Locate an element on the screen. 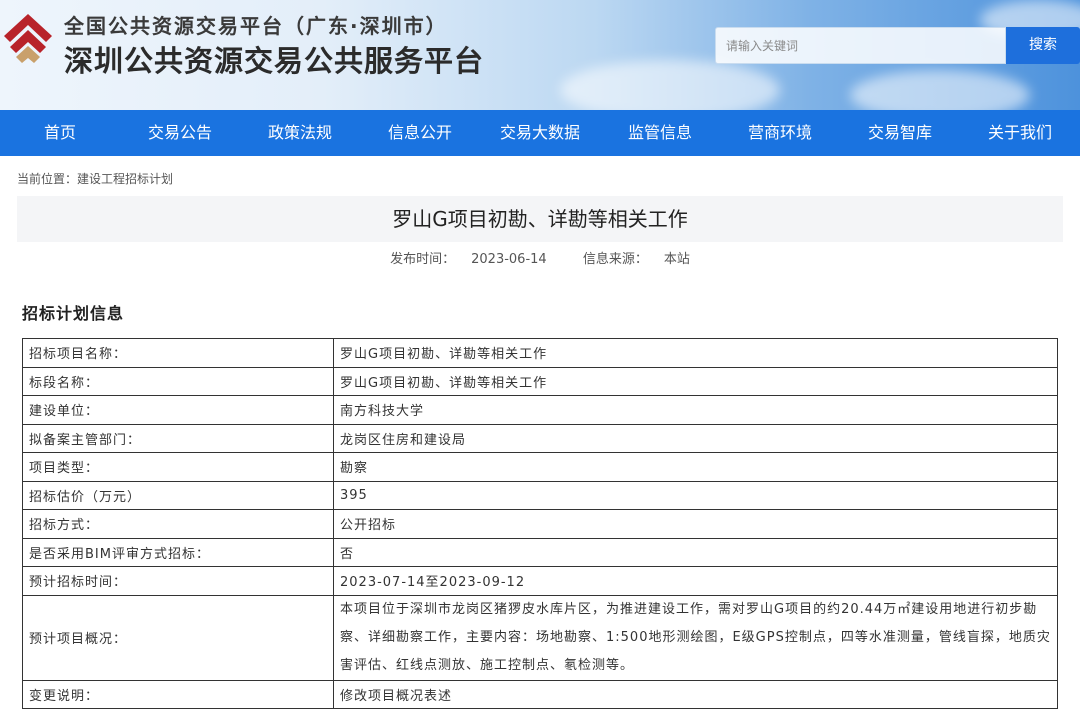 This screenshot has width=1080, height=717. breadcrumb-prefix: 当前位置： is located at coordinates (47, 179).